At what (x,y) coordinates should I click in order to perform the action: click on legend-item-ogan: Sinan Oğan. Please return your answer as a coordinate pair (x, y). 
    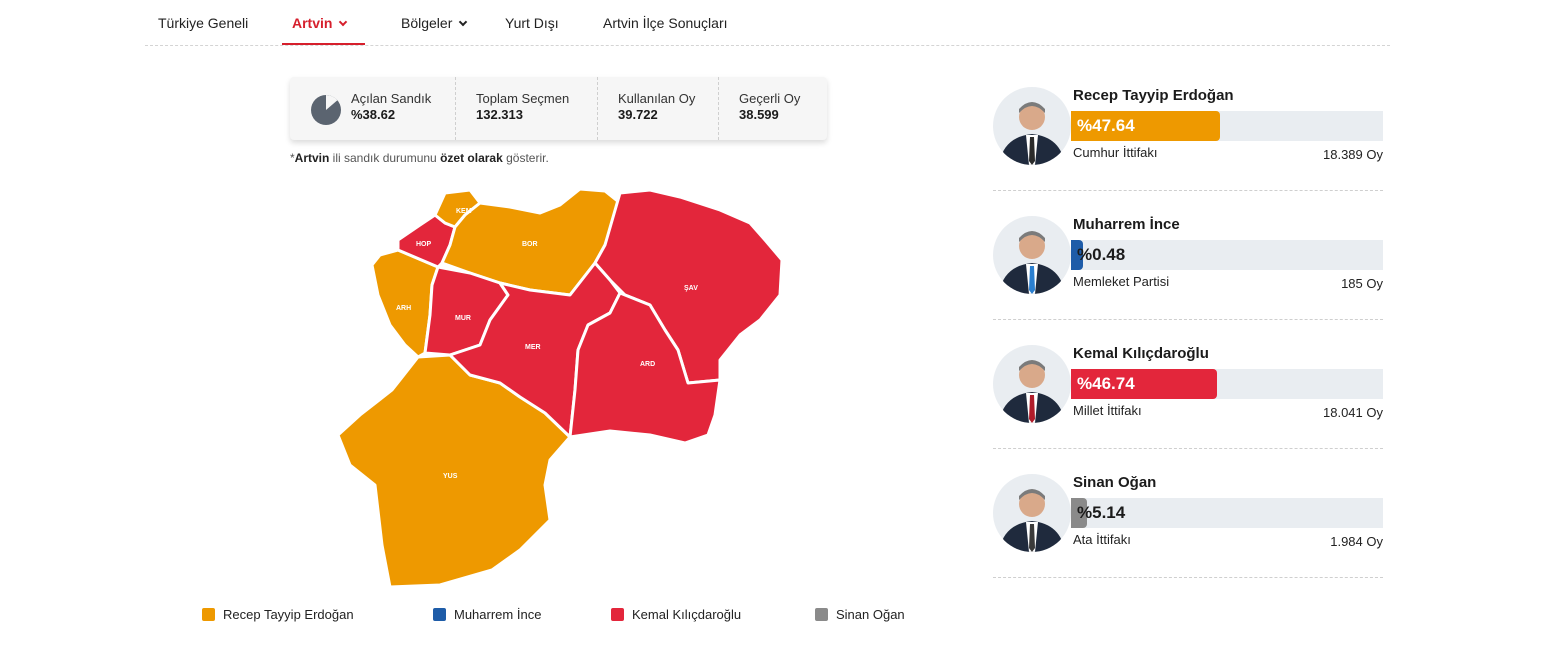
    Looking at the image, I should click on (860, 614).